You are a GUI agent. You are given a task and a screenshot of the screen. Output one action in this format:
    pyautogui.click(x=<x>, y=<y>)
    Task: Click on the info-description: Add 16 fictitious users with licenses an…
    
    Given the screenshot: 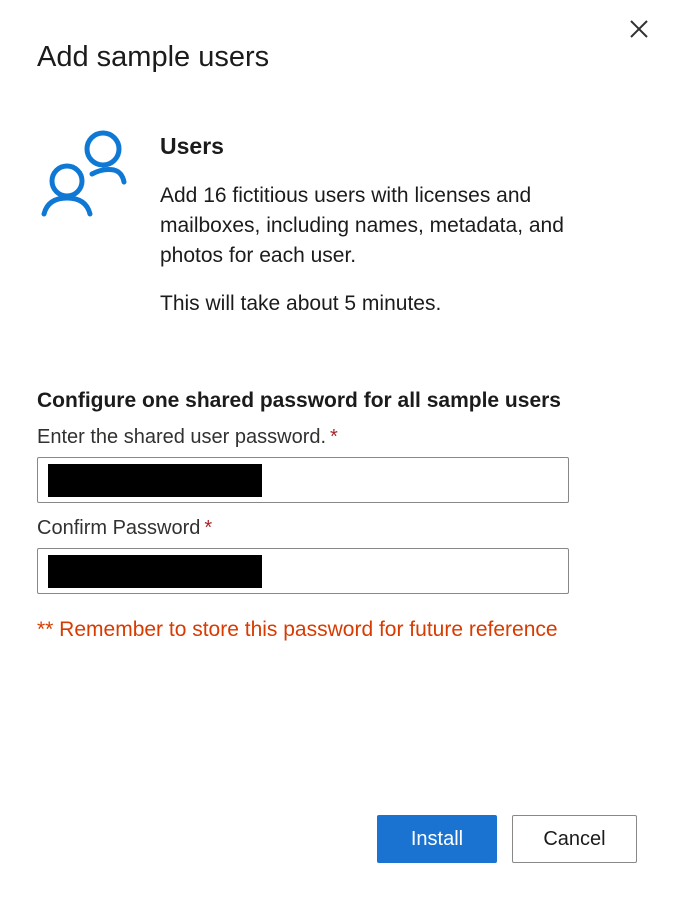 What is the action you would take?
    pyautogui.click(x=362, y=225)
    